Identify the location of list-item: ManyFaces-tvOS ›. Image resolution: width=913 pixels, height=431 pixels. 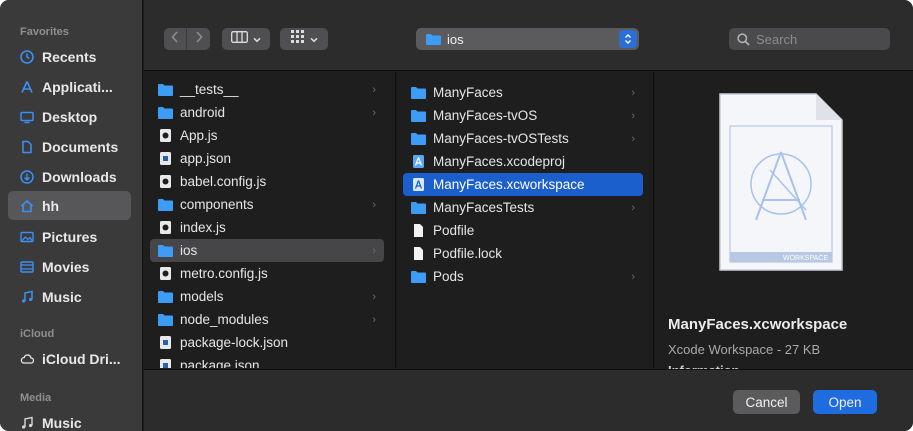
(523, 115).